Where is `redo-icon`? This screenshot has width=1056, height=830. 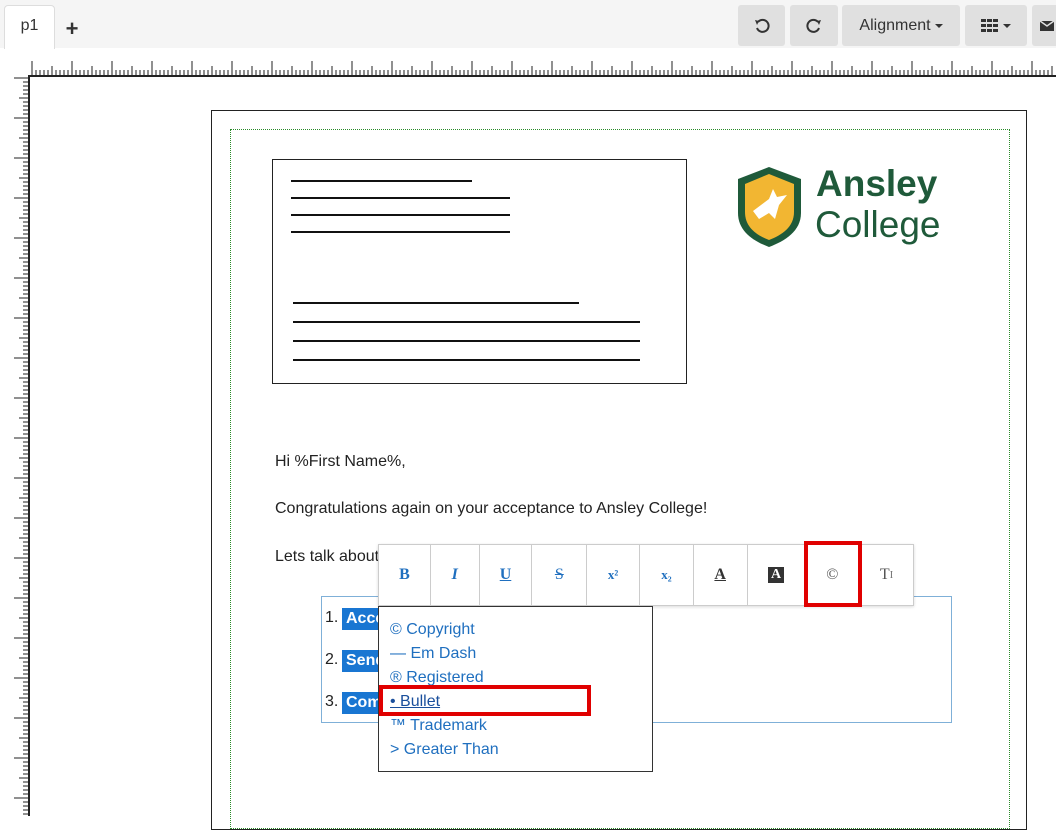 redo-icon is located at coordinates (813, 25).